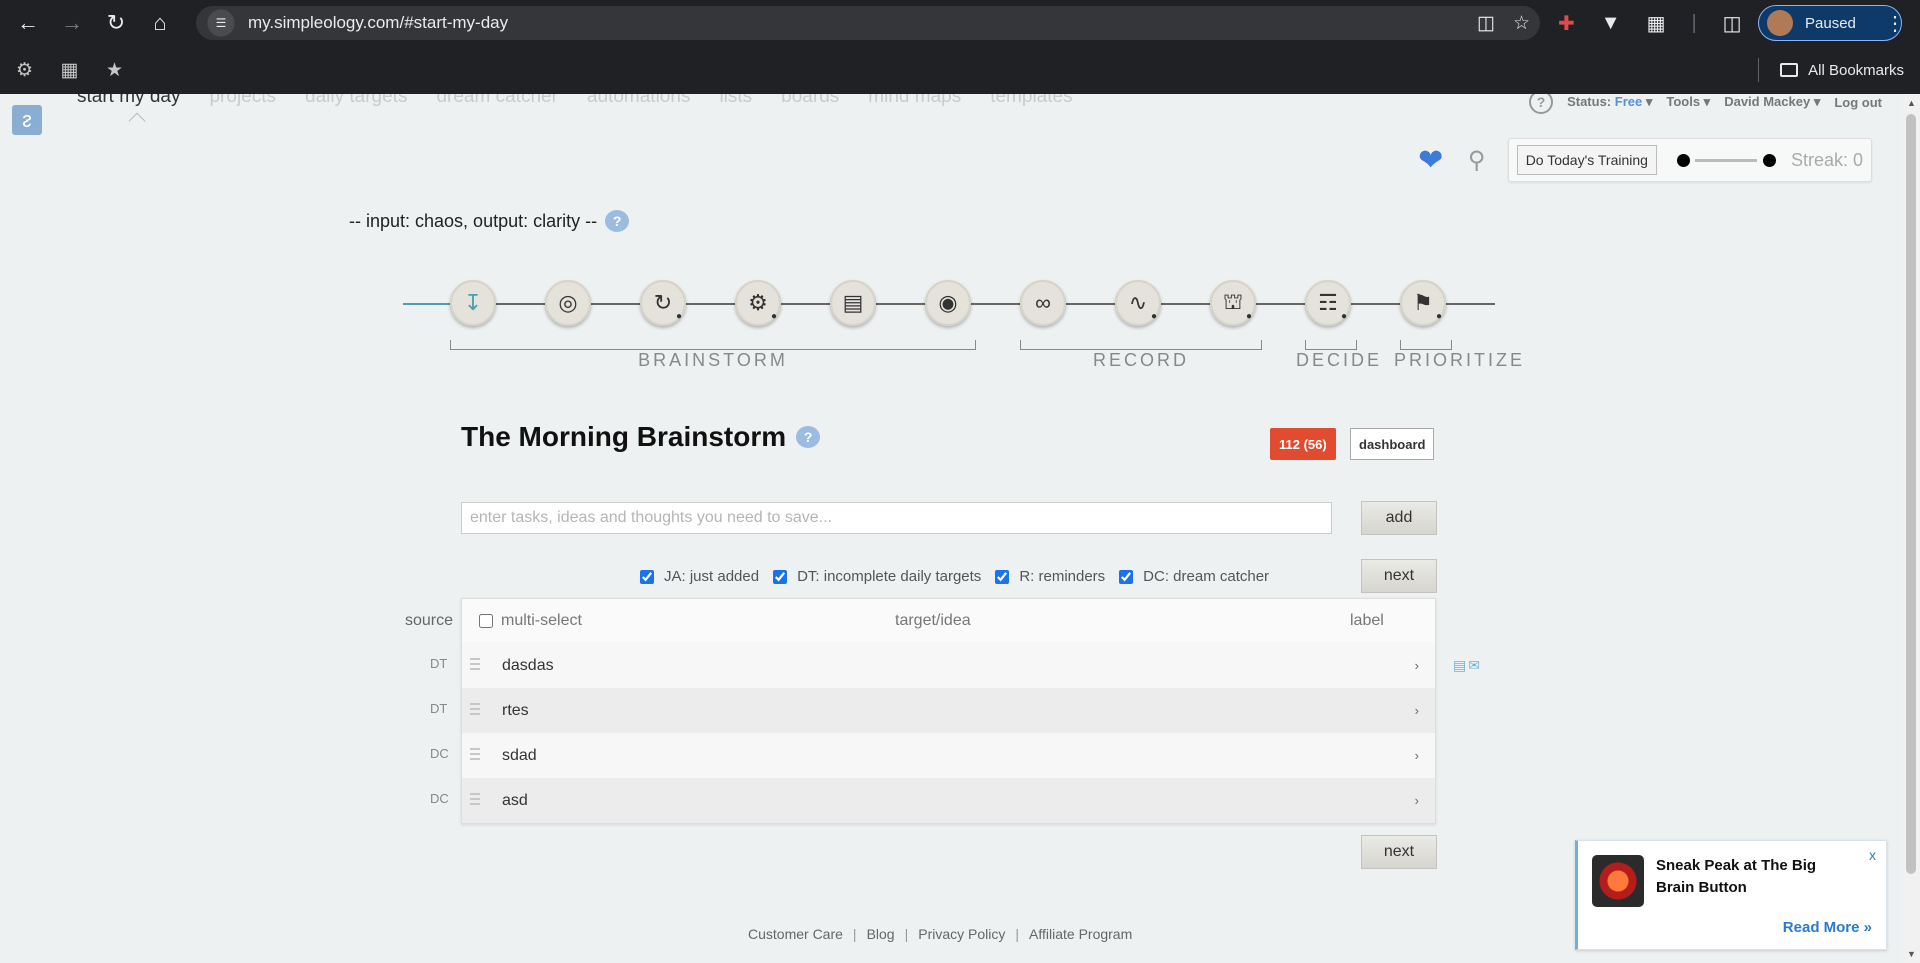  I want to click on table-row: sdad ›, so click(948, 755).